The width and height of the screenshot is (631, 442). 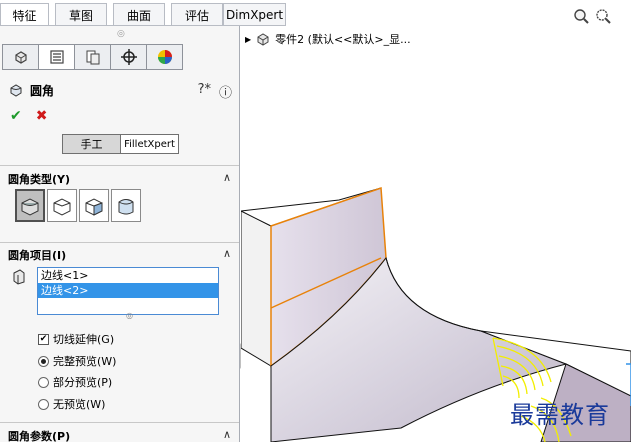 I want to click on configuration-manager-tab, so click(x=92, y=57).